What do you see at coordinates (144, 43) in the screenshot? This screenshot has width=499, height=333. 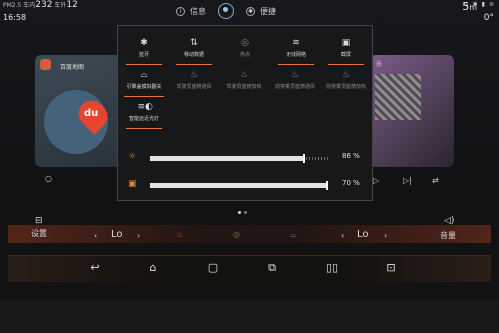 I see `bluetooth-icon: ✱` at bounding box center [144, 43].